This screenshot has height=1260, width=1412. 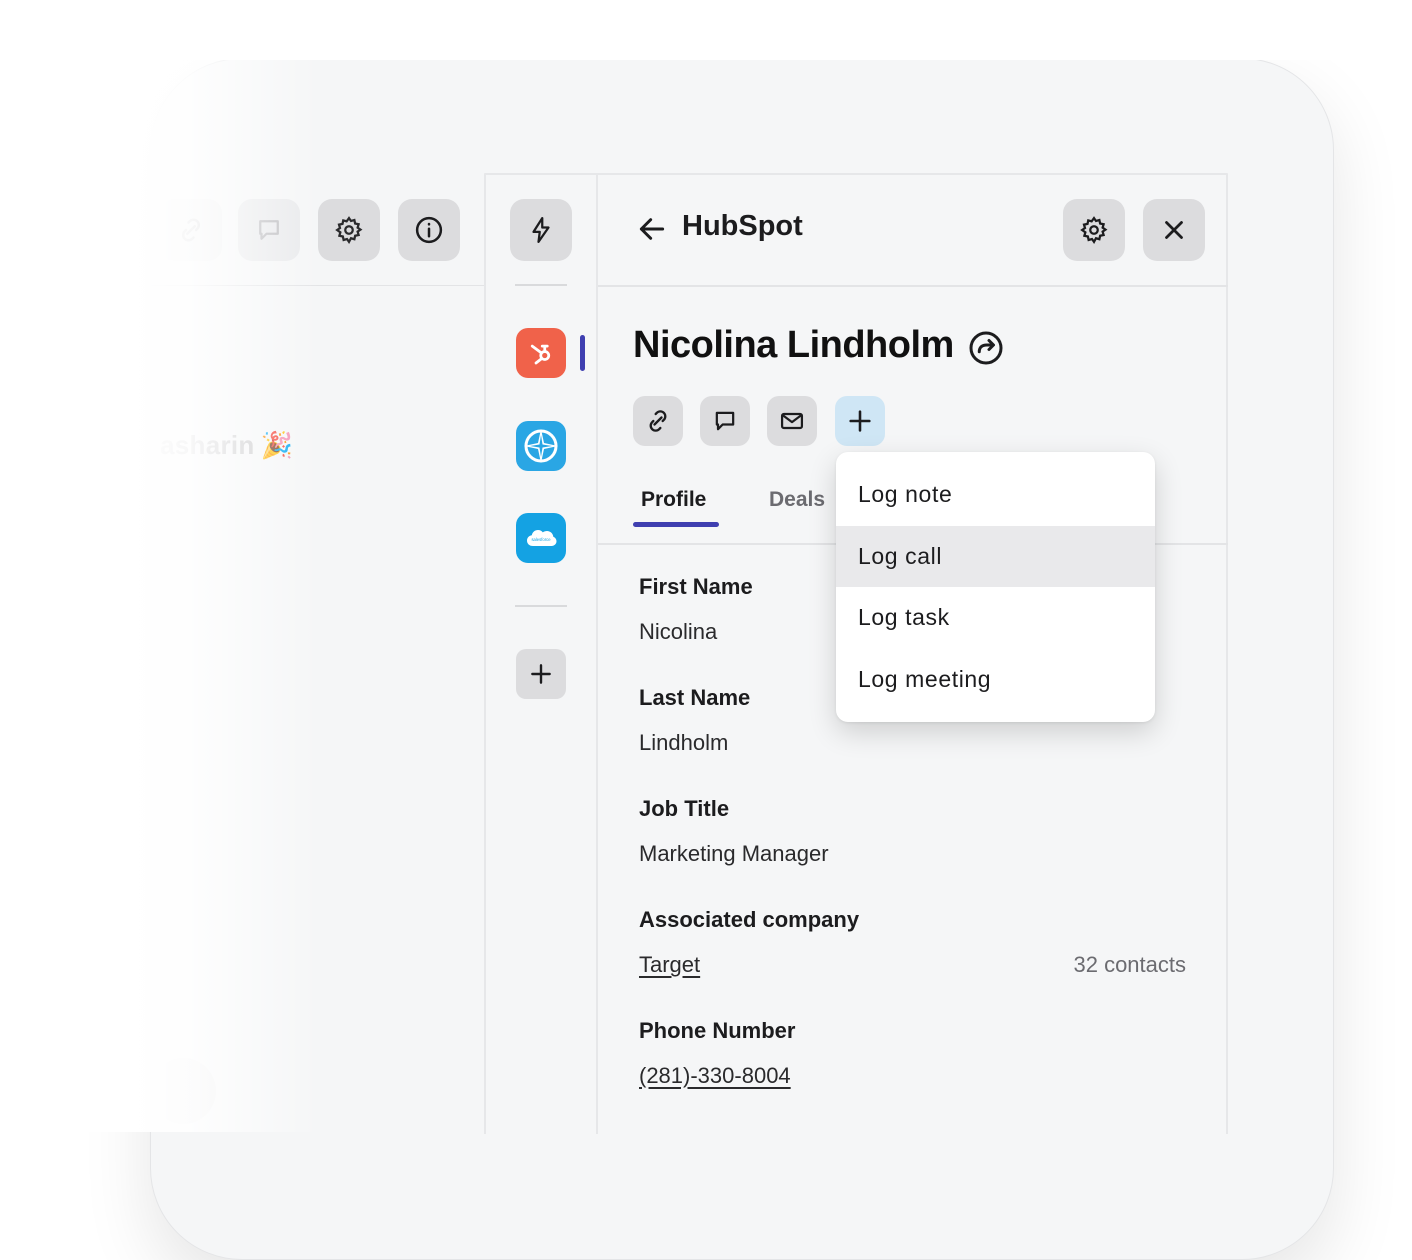 I want to click on compass-app-button, so click(x=541, y=446).